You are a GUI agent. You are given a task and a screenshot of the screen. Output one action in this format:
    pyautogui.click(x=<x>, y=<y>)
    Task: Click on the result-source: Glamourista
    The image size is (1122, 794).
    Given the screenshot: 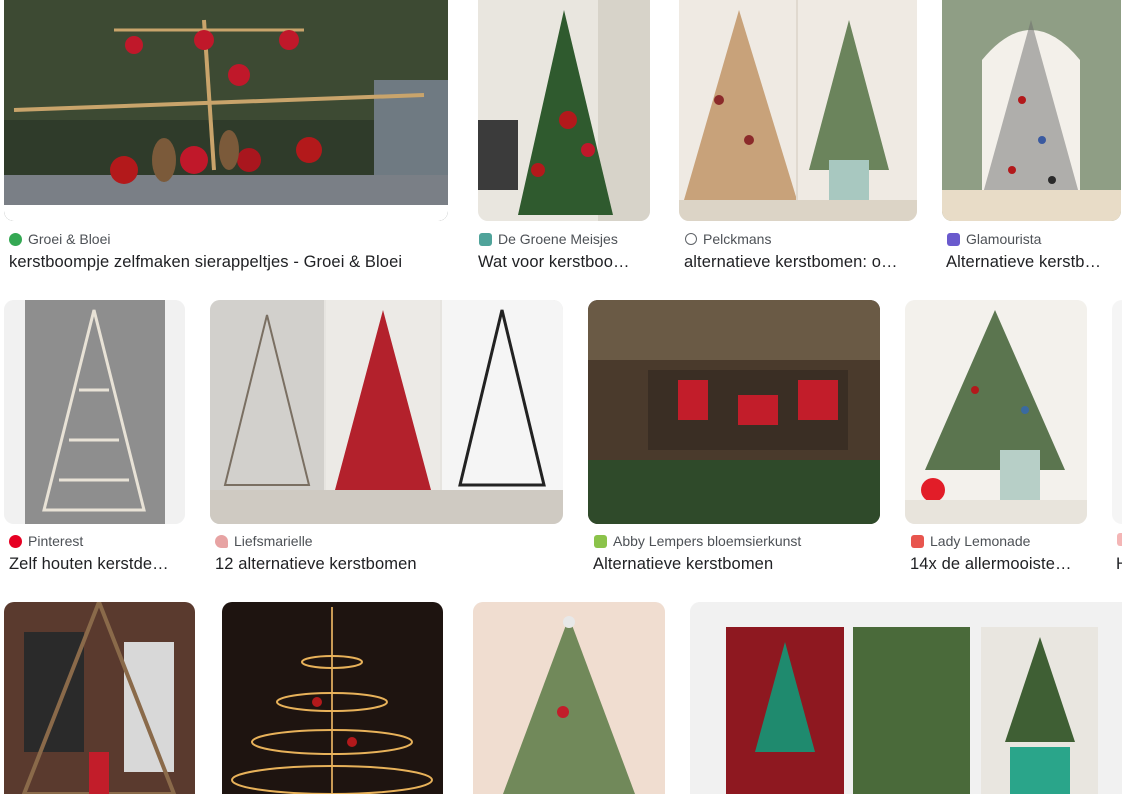 What is the action you would take?
    pyautogui.click(x=994, y=239)
    